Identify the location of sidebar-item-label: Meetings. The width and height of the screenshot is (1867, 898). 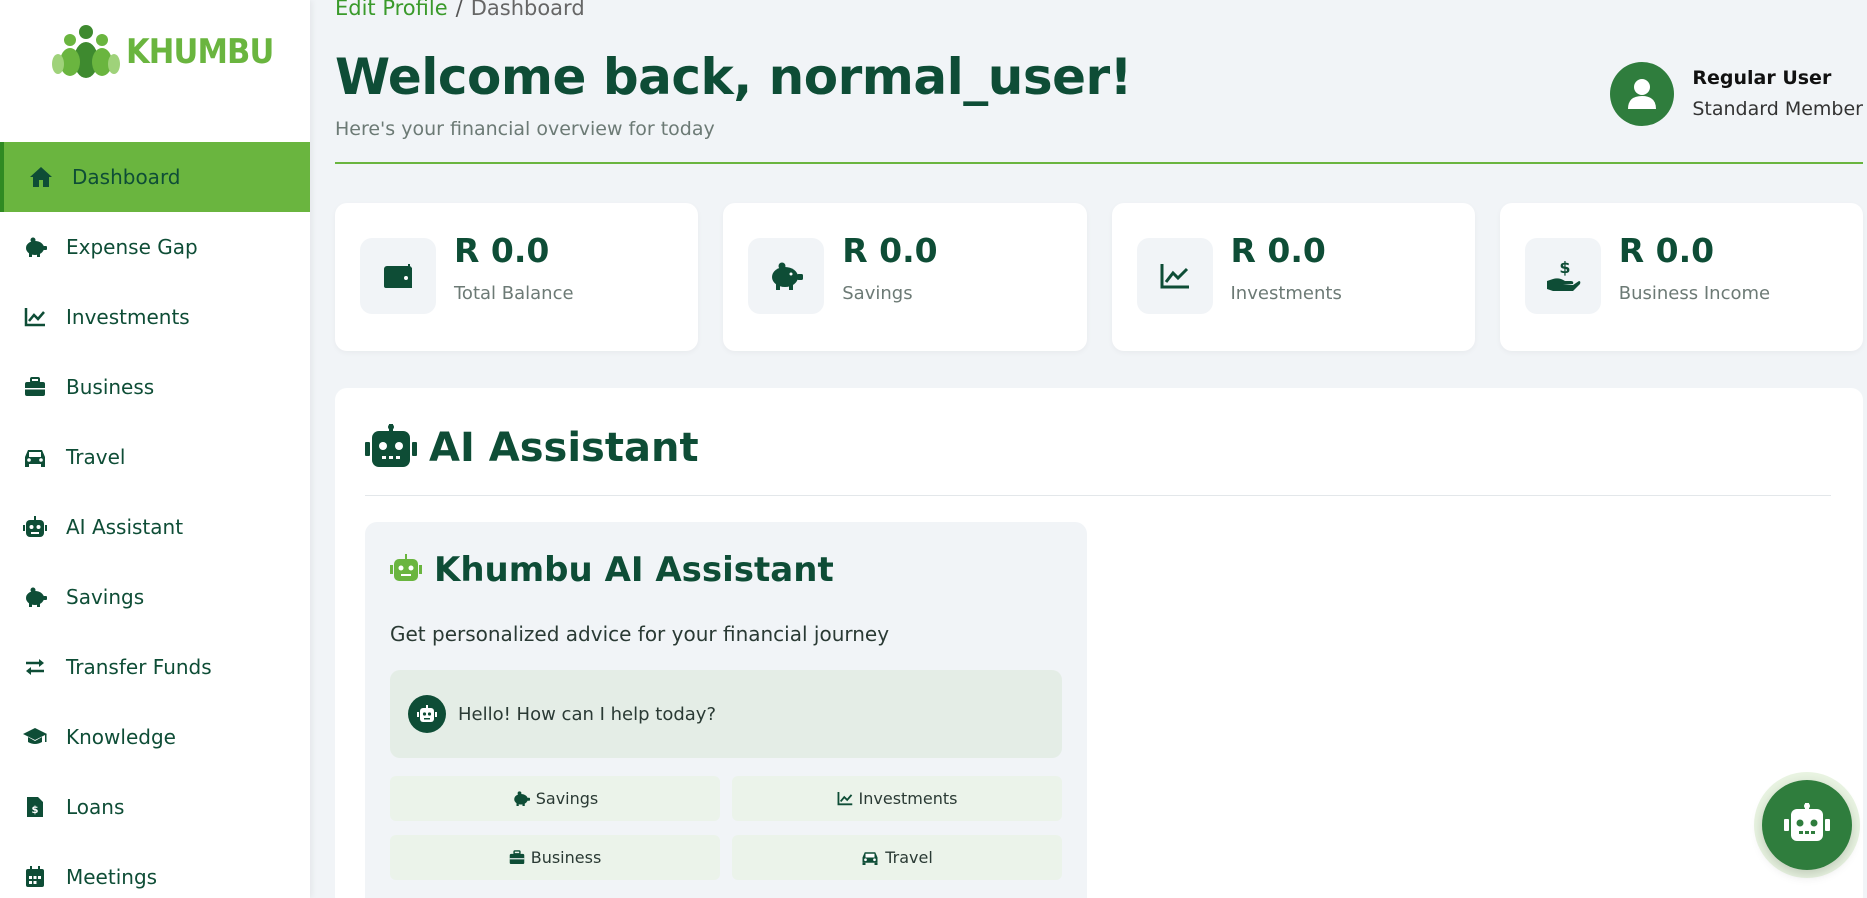
(112, 877).